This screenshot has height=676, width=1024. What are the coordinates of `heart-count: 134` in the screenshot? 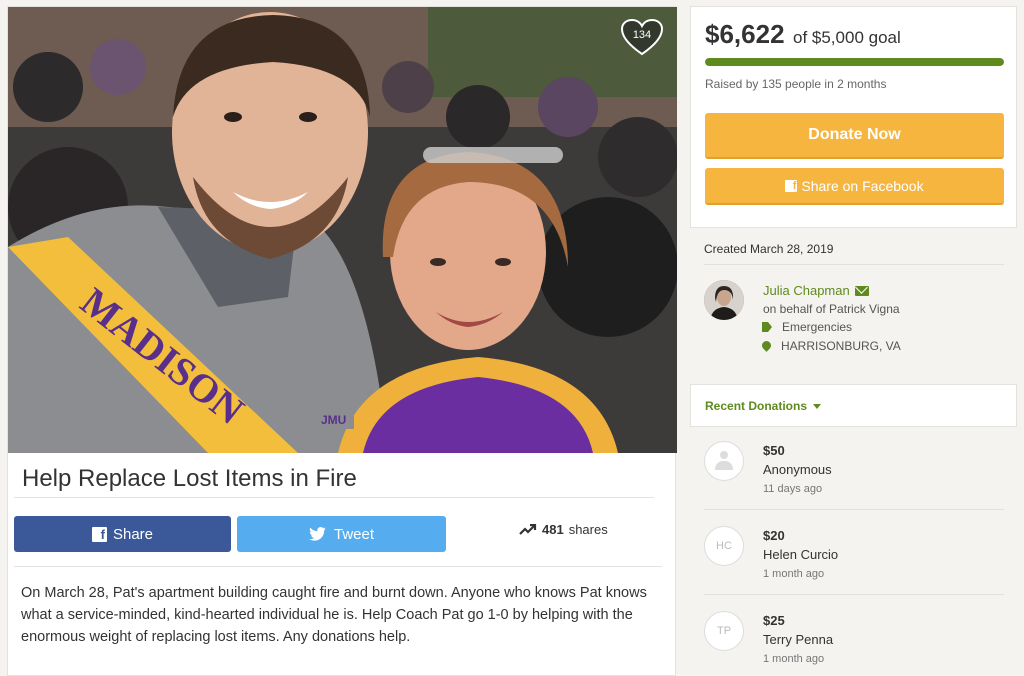 It's located at (642, 35).